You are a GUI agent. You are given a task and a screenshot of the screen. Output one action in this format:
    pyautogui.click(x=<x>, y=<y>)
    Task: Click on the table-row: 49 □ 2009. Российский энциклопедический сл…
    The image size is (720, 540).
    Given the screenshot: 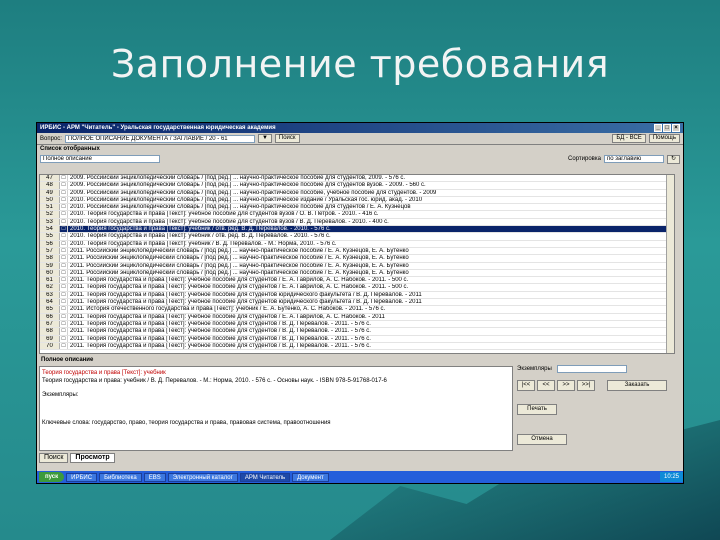 What is the action you would take?
    pyautogui.click(x=357, y=193)
    